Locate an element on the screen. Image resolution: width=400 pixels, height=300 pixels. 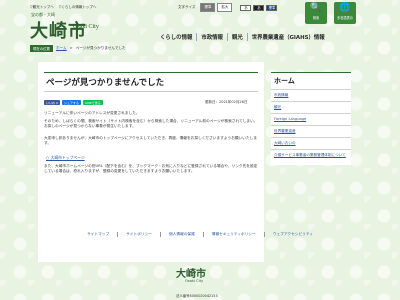
breadcrumb-tag: 現在の位置 is located at coordinates (41, 48).